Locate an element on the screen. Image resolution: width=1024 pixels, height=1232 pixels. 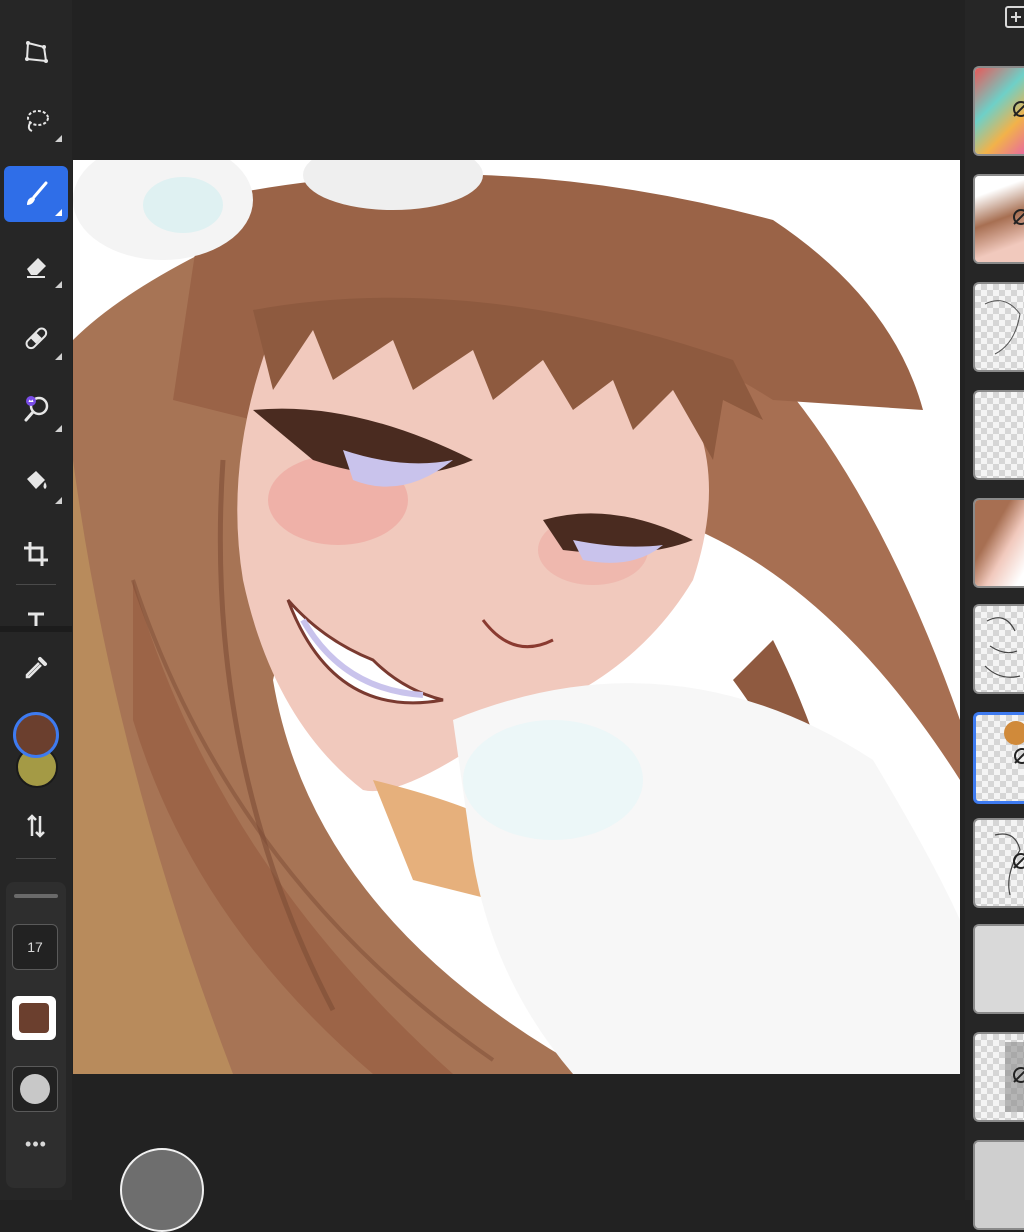
brush-color-button is located at coordinates (34, 1018).